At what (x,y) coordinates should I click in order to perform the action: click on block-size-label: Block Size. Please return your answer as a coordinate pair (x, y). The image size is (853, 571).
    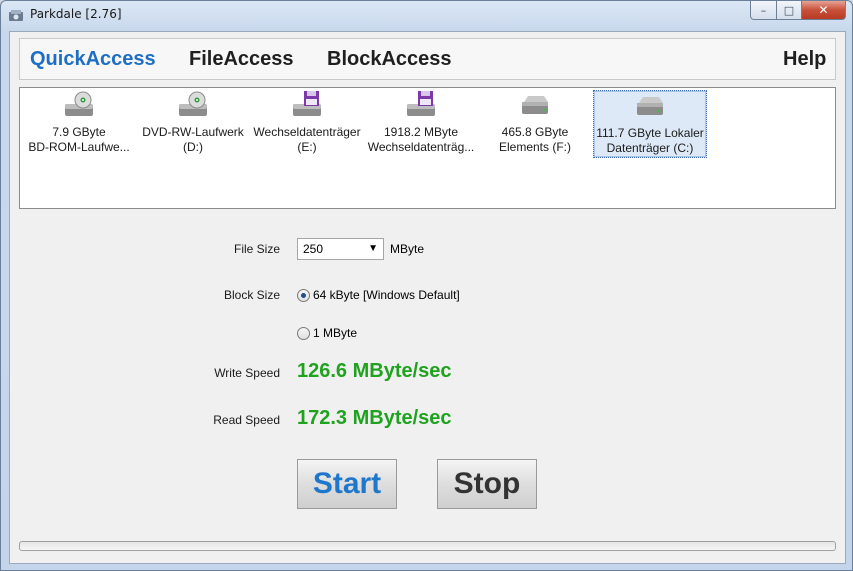
    Looking at the image, I should click on (251, 295).